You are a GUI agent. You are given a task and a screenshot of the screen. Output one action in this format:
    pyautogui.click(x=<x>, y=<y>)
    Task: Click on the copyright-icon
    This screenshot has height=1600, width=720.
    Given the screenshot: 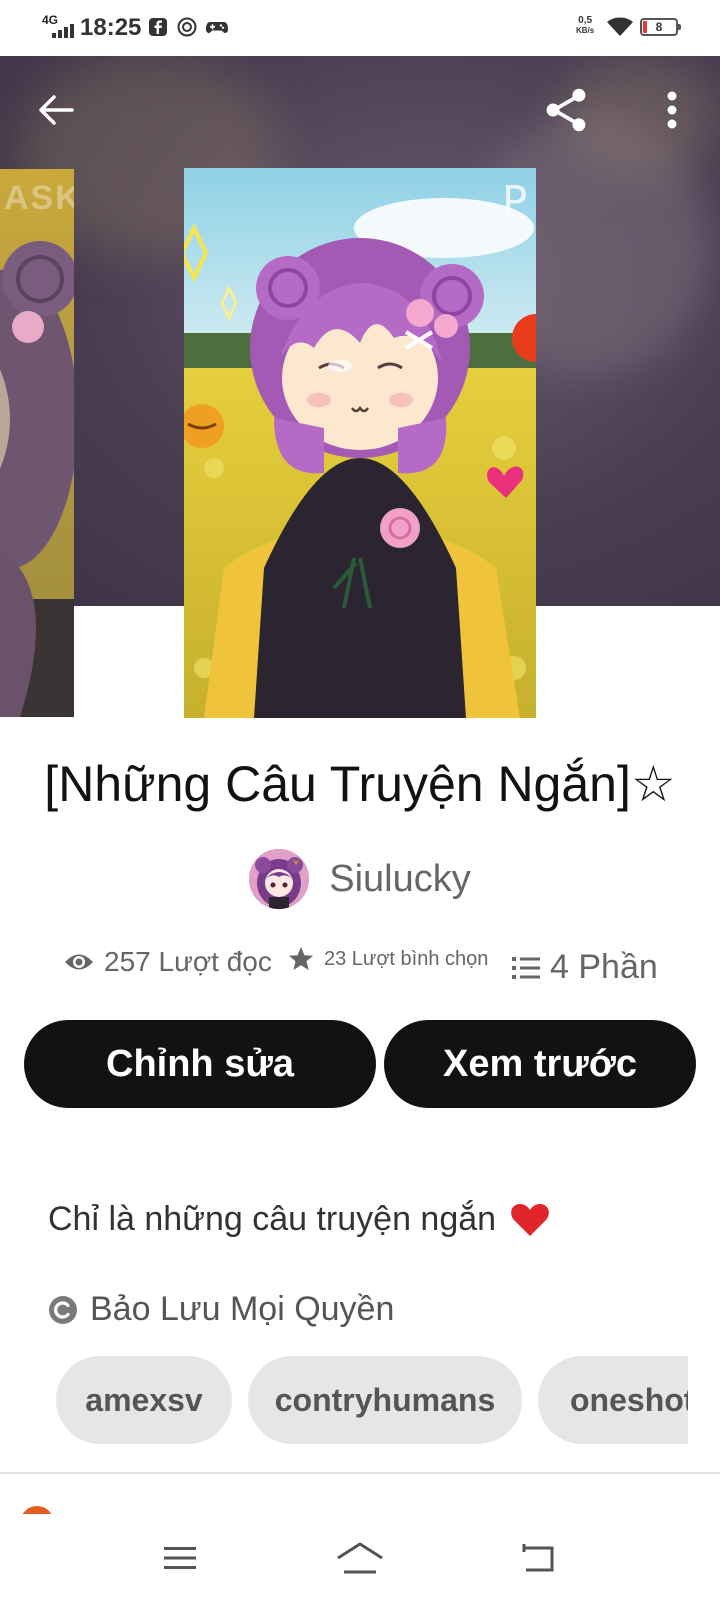 What is the action you would take?
    pyautogui.click(x=63, y=1309)
    